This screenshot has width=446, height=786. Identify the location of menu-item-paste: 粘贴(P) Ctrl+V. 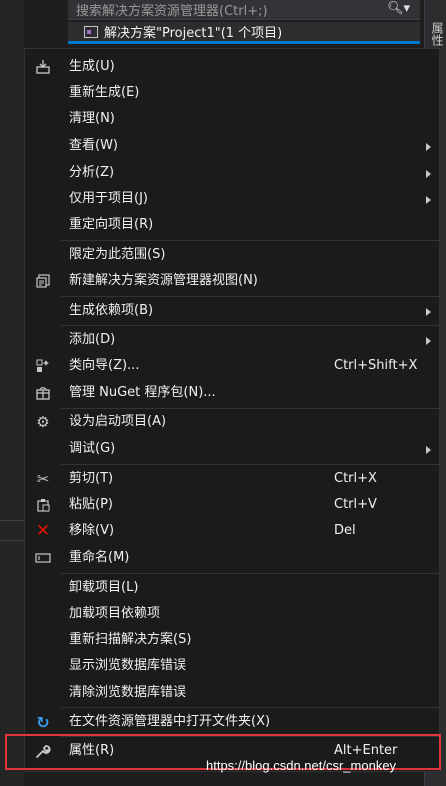
(232, 505).